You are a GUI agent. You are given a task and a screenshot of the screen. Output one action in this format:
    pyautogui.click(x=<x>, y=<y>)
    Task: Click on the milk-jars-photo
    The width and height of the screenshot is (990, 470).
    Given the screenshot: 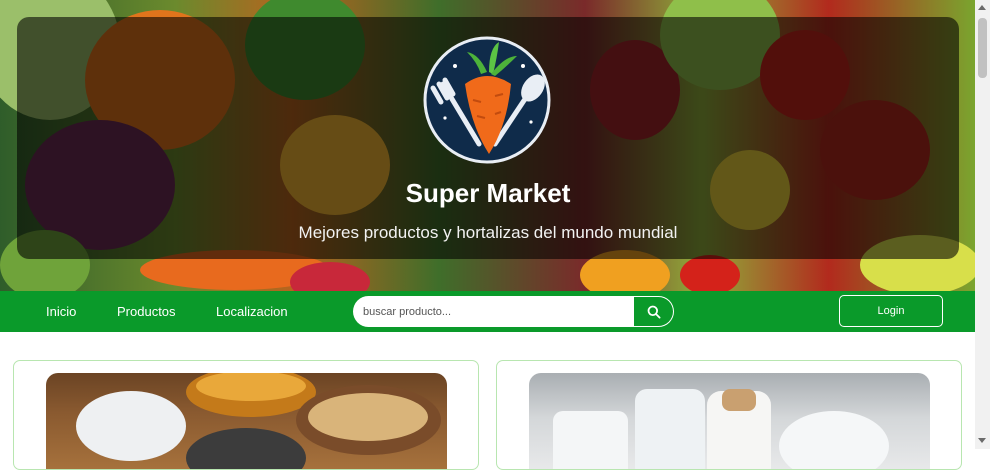 What is the action you would take?
    pyautogui.click(x=729, y=421)
    